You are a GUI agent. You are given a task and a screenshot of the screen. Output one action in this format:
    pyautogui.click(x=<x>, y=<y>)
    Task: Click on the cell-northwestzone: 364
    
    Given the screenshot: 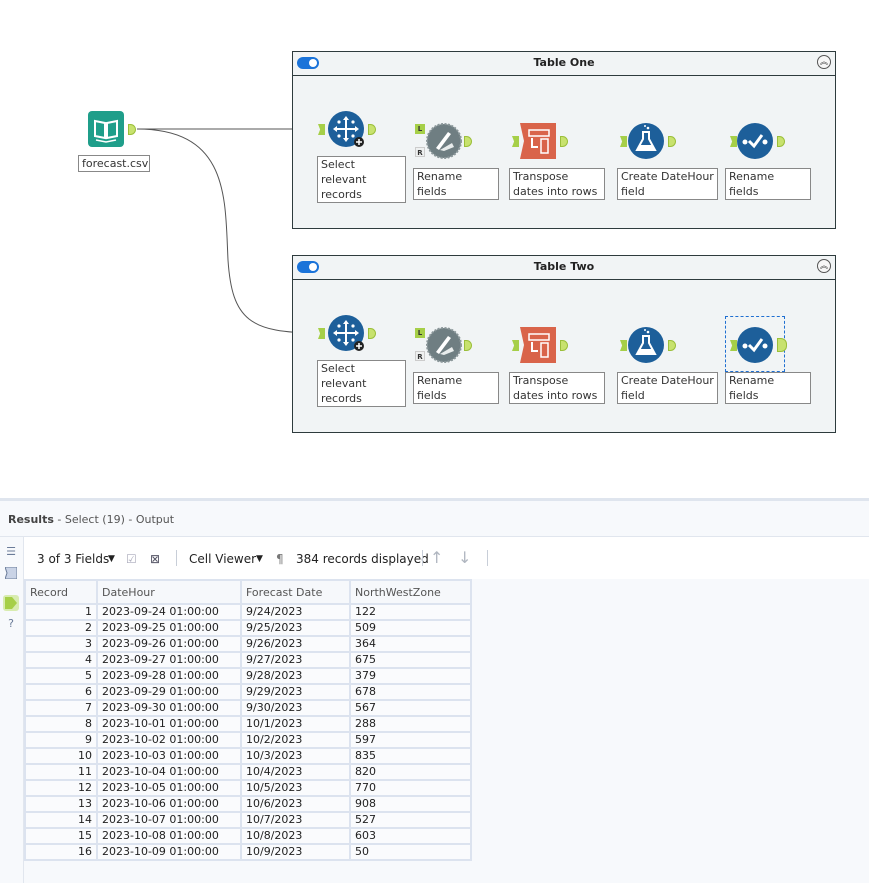 What is the action you would take?
    pyautogui.click(x=410, y=644)
    